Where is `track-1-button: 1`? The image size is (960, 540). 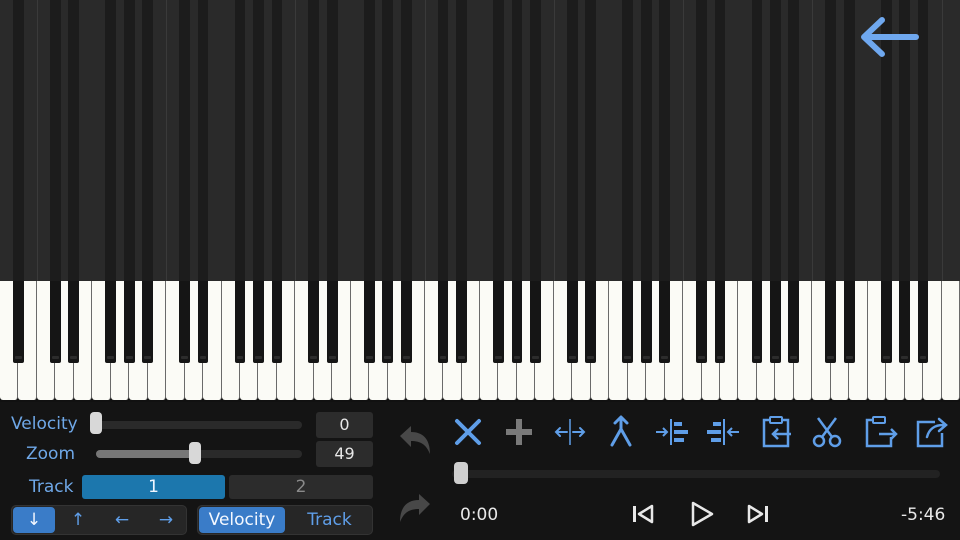 track-1-button: 1 is located at coordinates (153, 487).